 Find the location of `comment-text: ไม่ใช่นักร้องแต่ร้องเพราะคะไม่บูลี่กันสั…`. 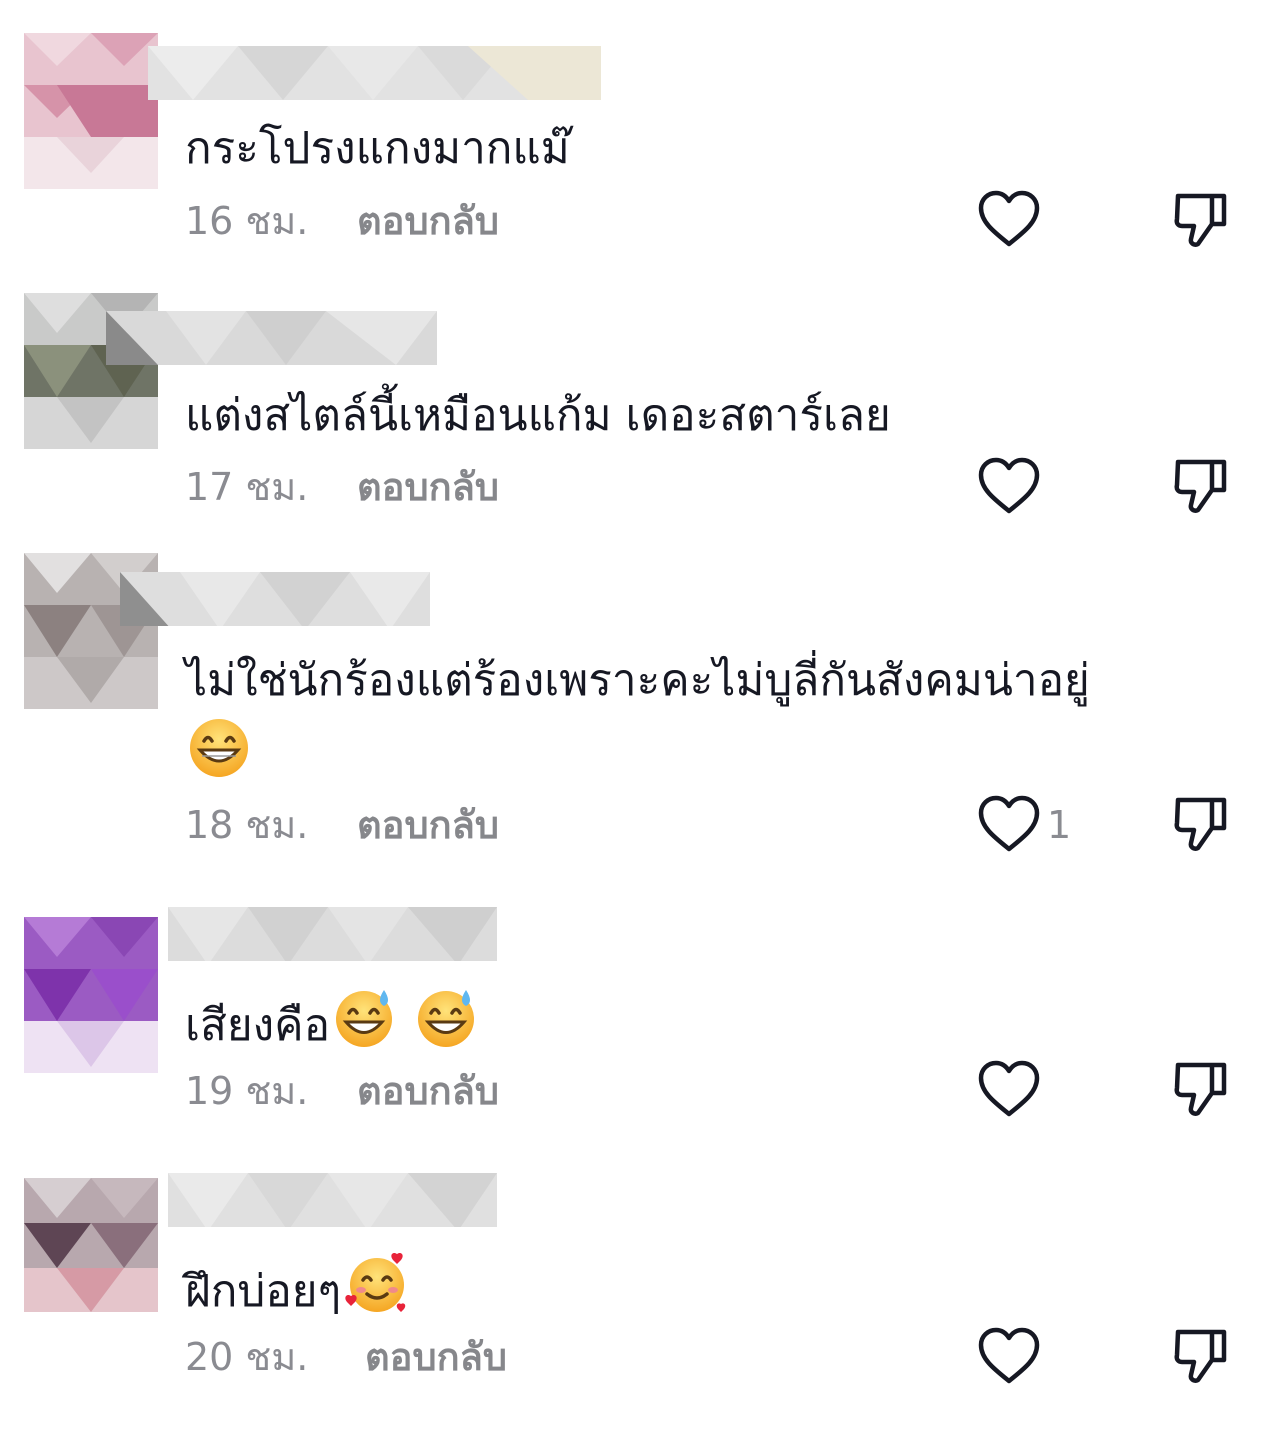

comment-text: ไม่ใช่นักร้องแต่ร้องเพราะคะไม่บูลี่กันสั… is located at coordinates (637, 681).